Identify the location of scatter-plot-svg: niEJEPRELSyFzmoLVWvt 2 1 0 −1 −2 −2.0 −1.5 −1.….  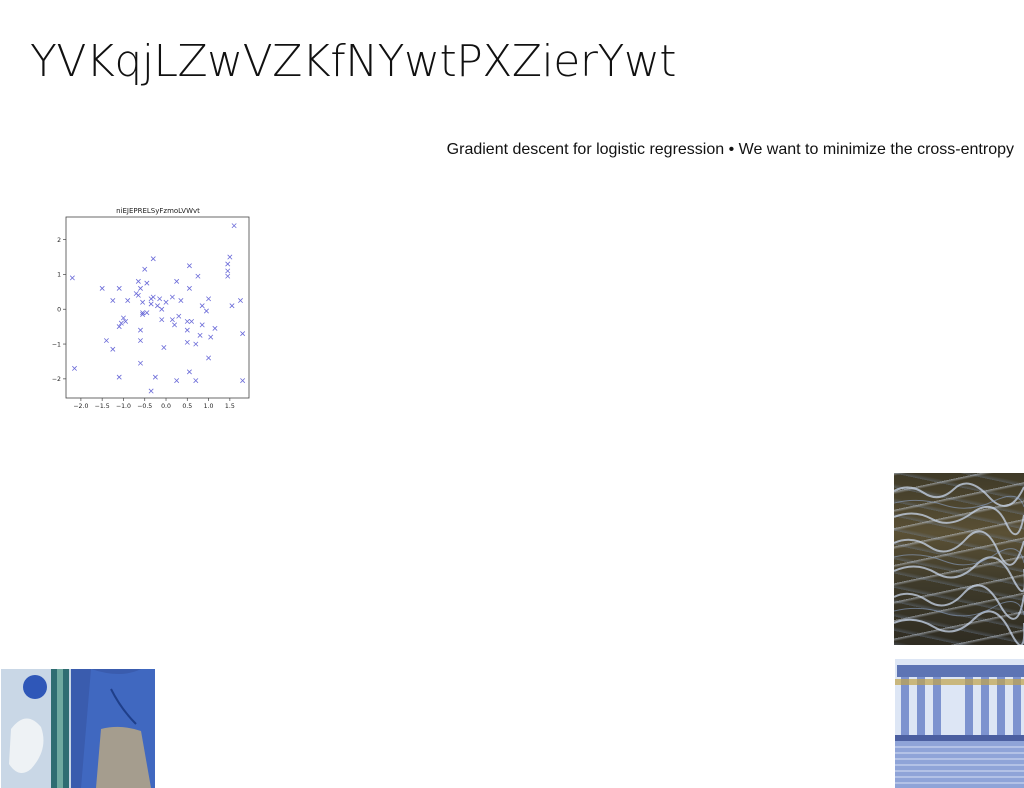
(151, 308).